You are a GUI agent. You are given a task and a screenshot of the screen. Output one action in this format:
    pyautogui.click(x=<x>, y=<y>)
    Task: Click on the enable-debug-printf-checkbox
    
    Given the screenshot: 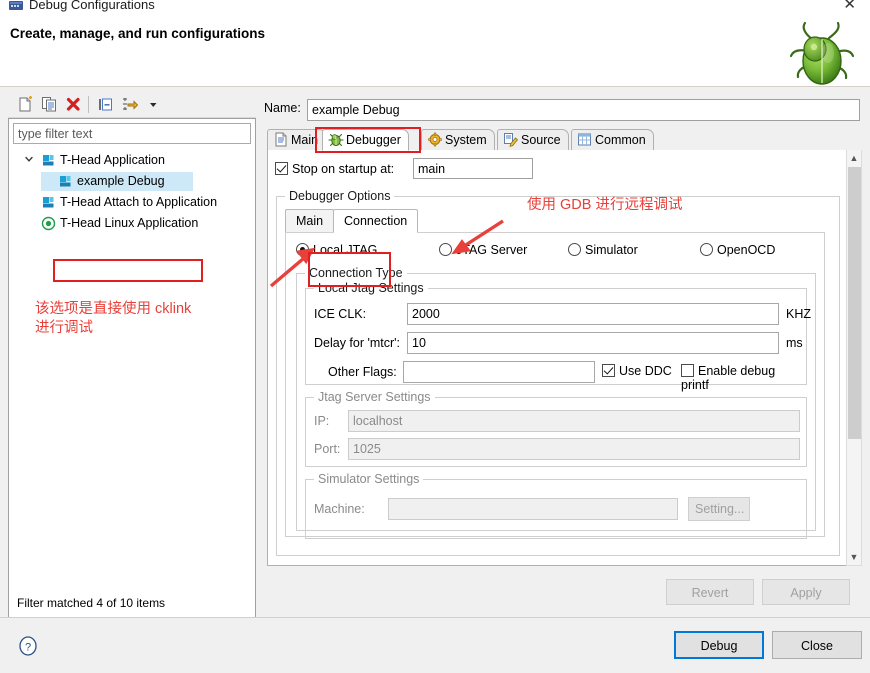 What is the action you would take?
    pyautogui.click(x=687, y=370)
    